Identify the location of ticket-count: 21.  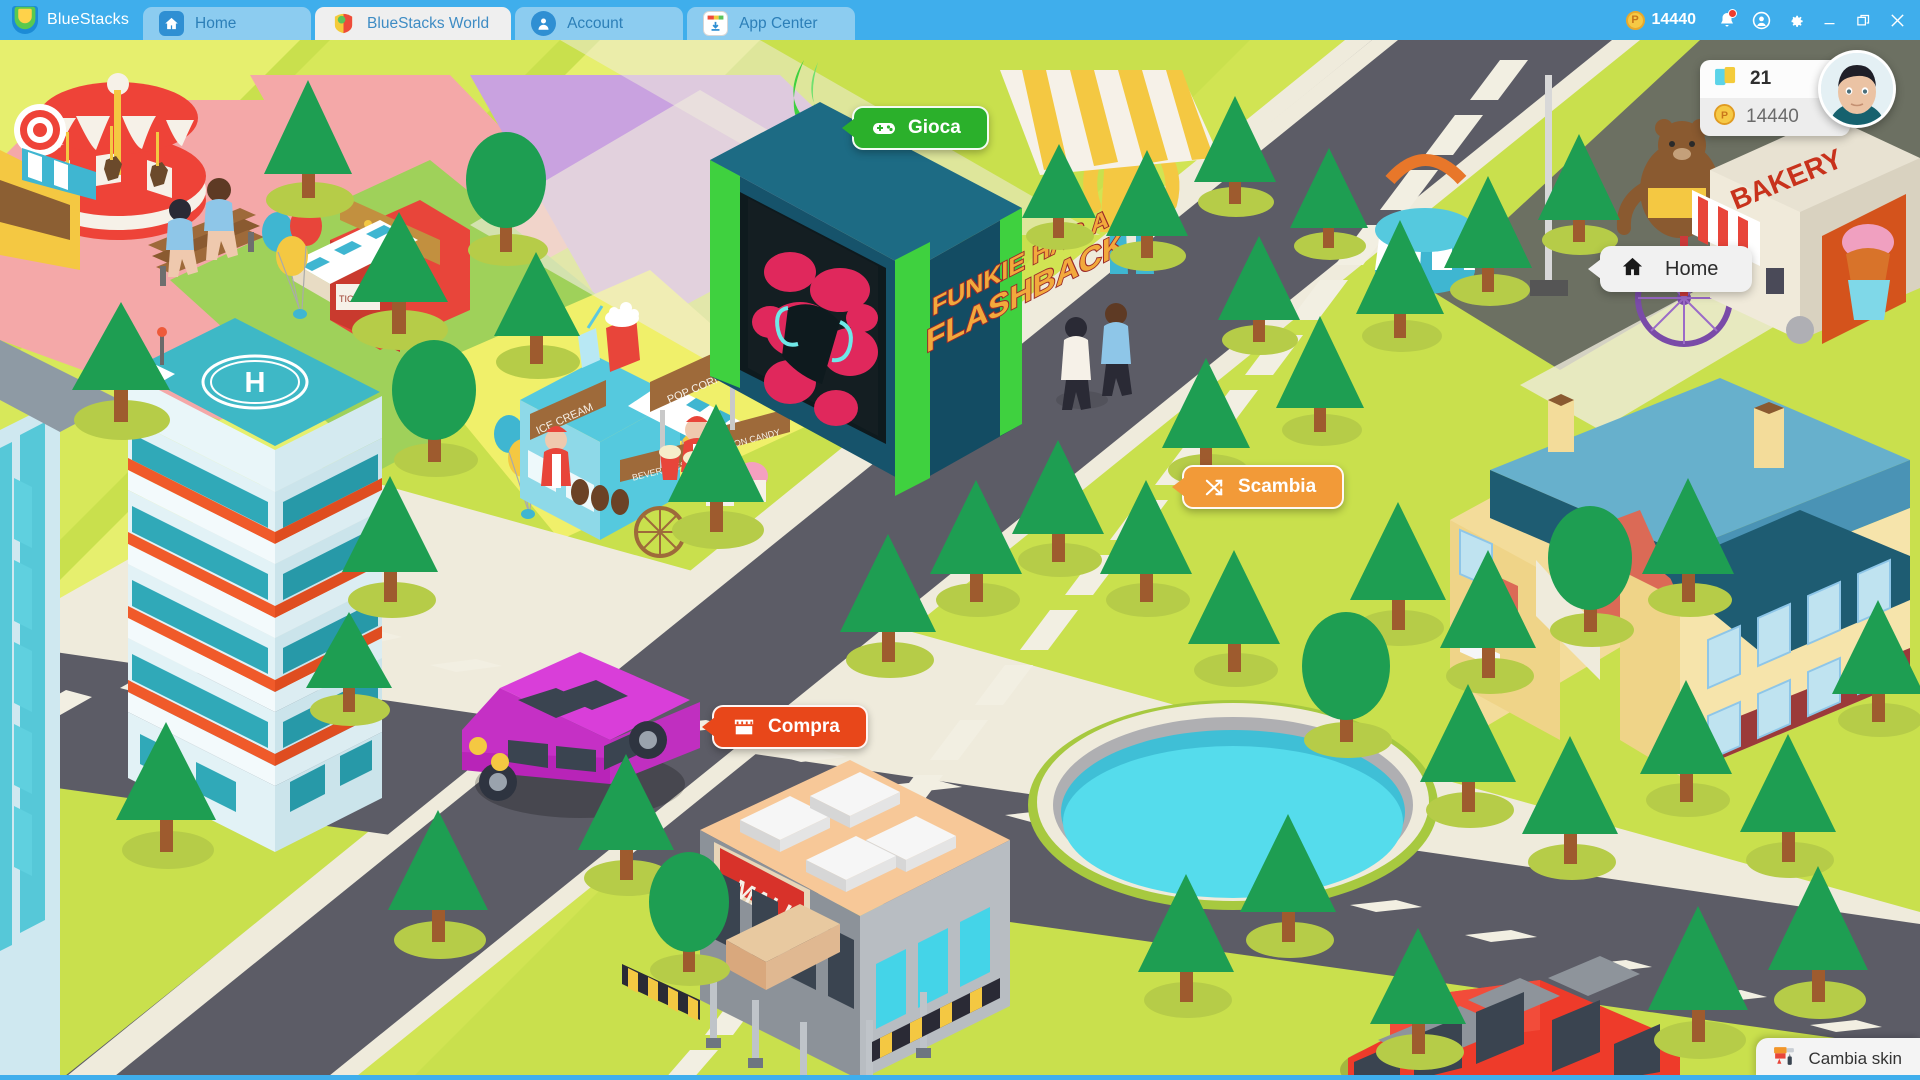
(1761, 78).